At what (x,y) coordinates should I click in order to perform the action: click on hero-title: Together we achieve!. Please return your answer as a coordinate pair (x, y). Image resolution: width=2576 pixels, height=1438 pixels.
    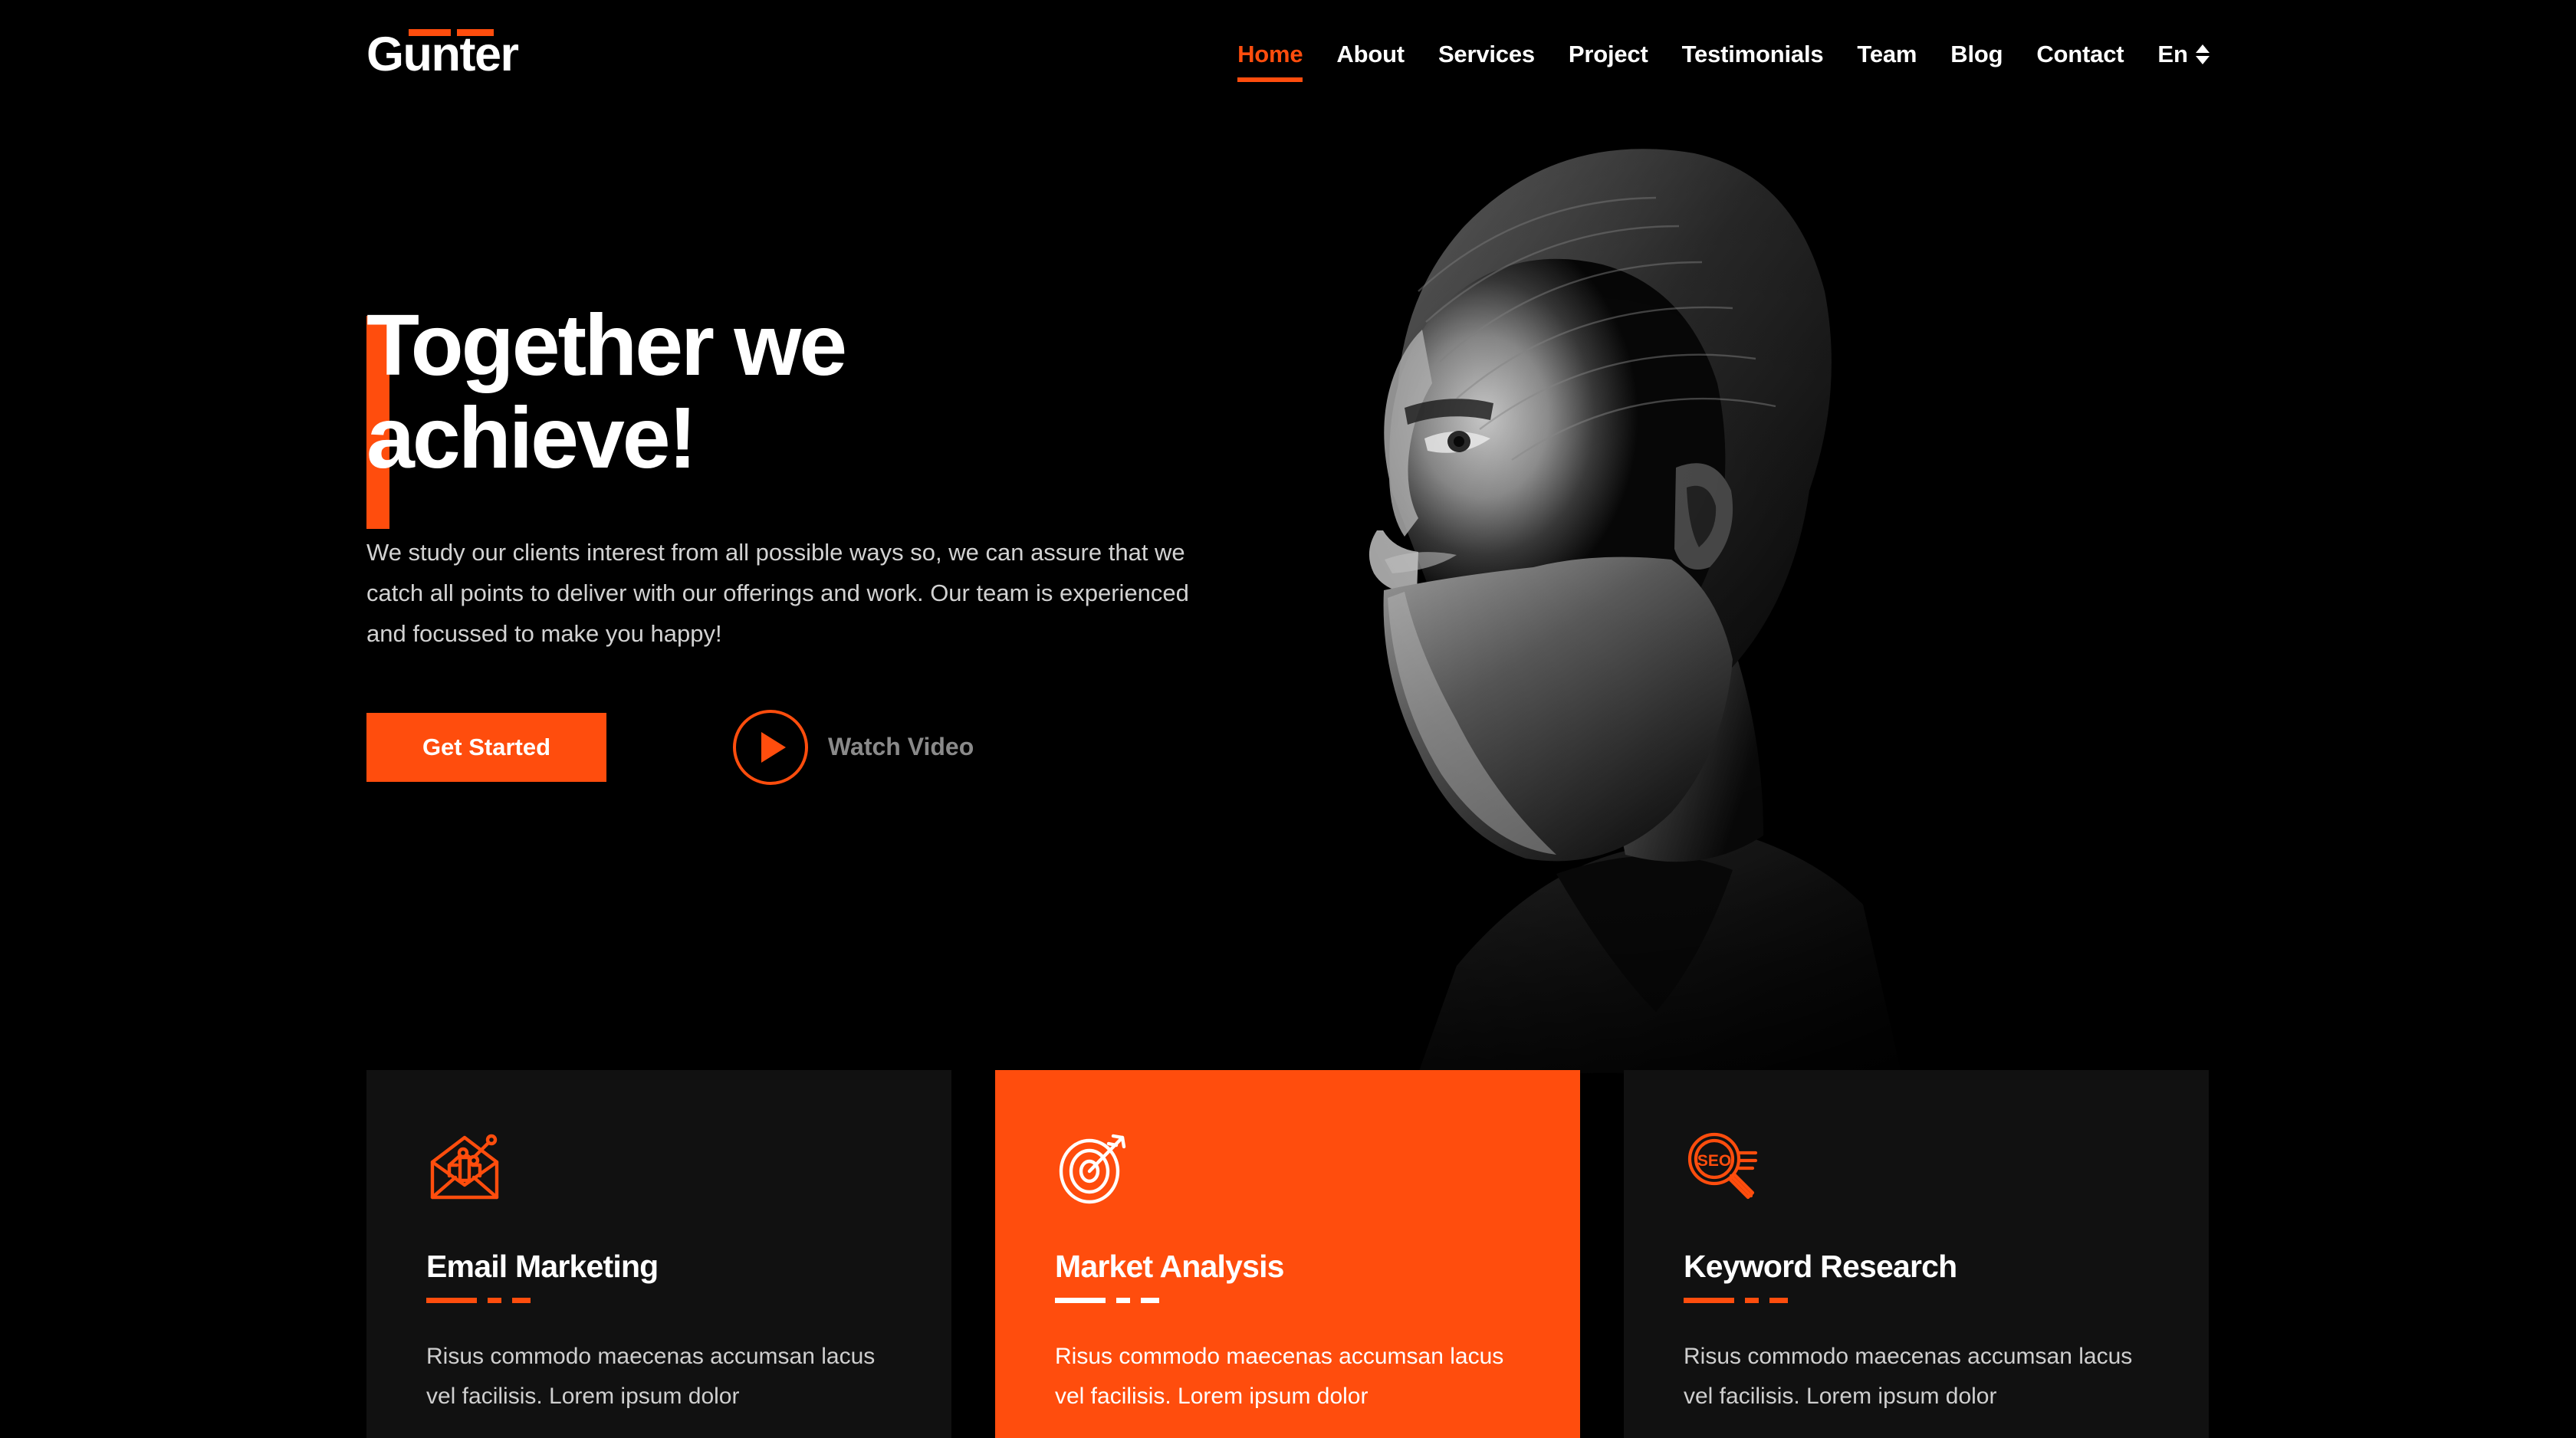
    Looking at the image, I should click on (826, 391).